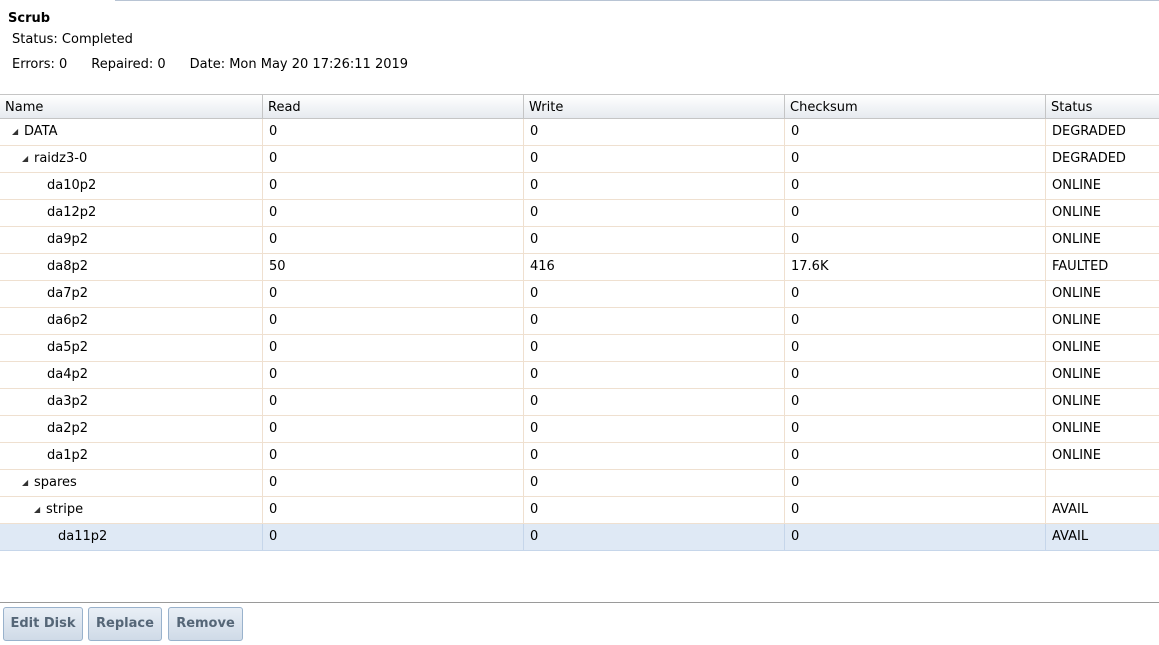  Describe the element at coordinates (131, 159) in the screenshot. I see `name-cell: ◢ raidz3-0` at that location.